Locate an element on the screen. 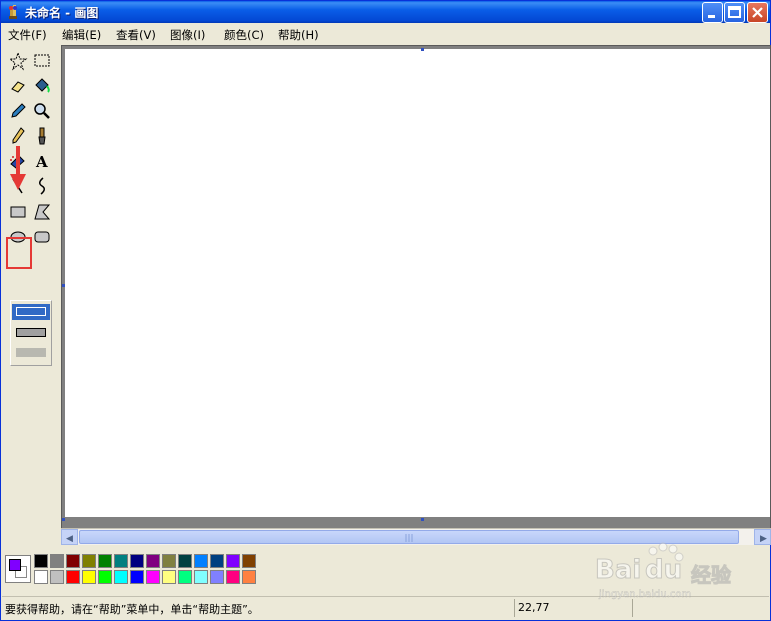 The image size is (771, 621). watermark-url: jingyan.baidu.com is located at coordinates (645, 594).